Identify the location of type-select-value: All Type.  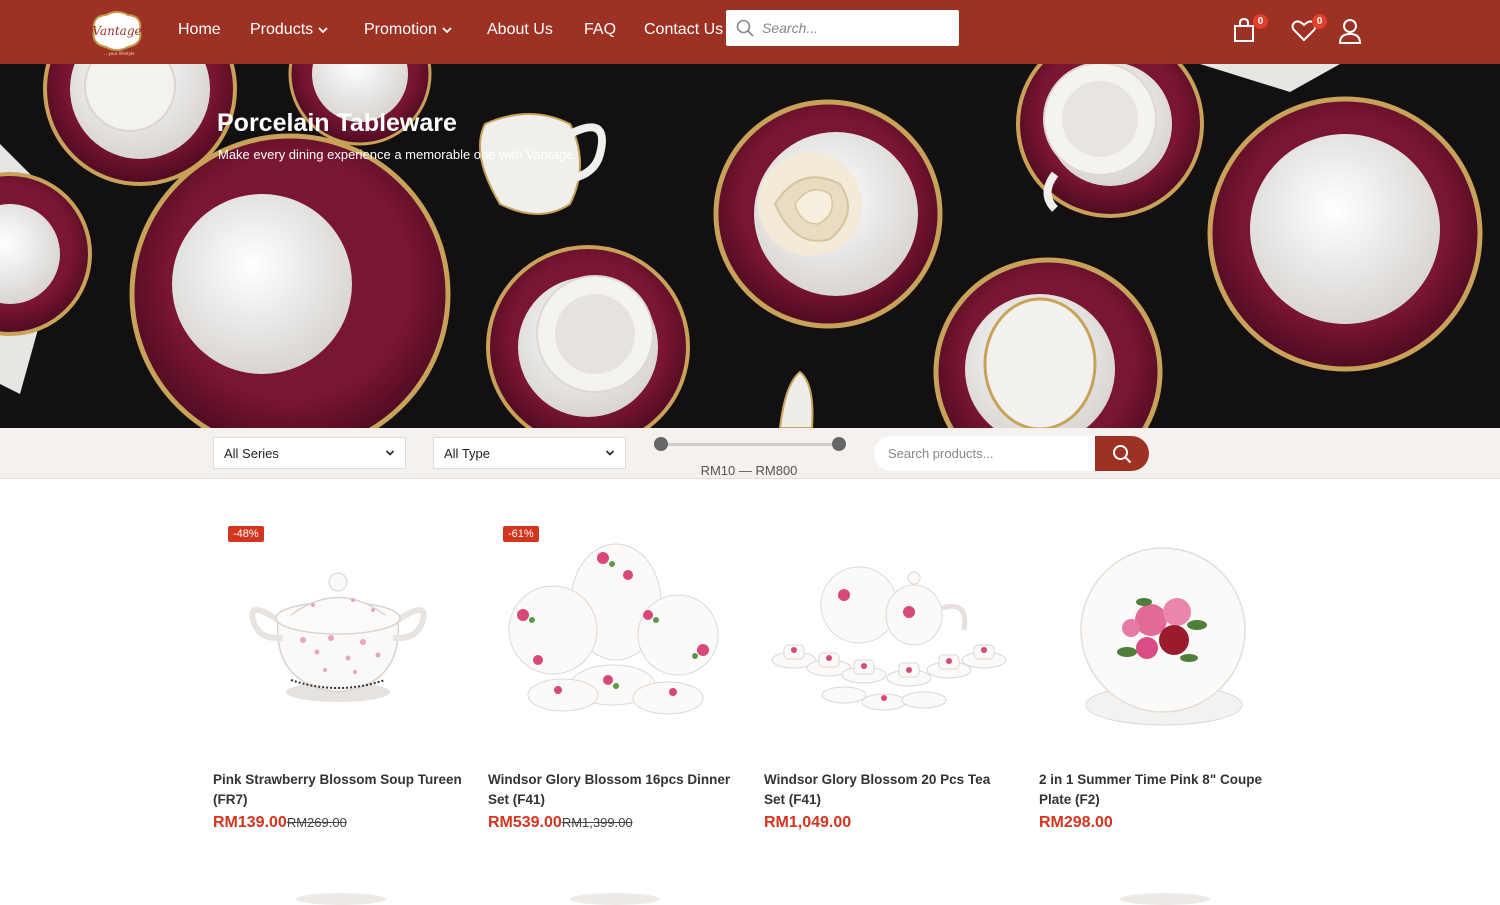
(467, 453).